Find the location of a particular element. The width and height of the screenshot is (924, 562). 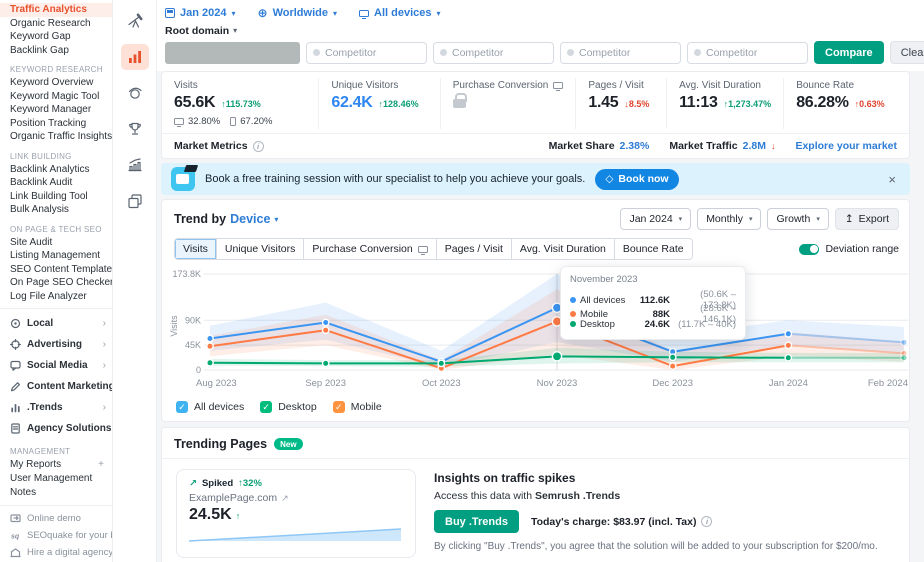

seo-toolkit-icon is located at coordinates (135, 21).